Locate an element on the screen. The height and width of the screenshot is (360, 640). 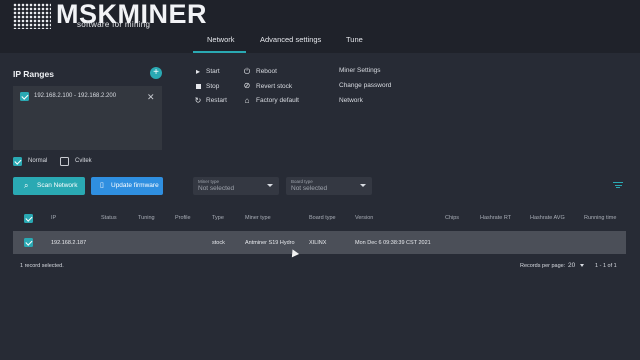
board-type-select: Board type Not selected is located at coordinates (329, 186).